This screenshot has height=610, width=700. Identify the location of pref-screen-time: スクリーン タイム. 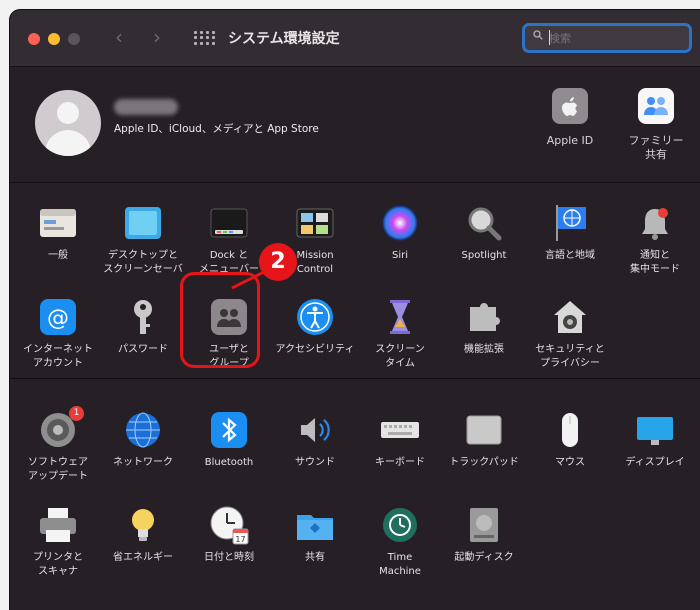
(400, 334).